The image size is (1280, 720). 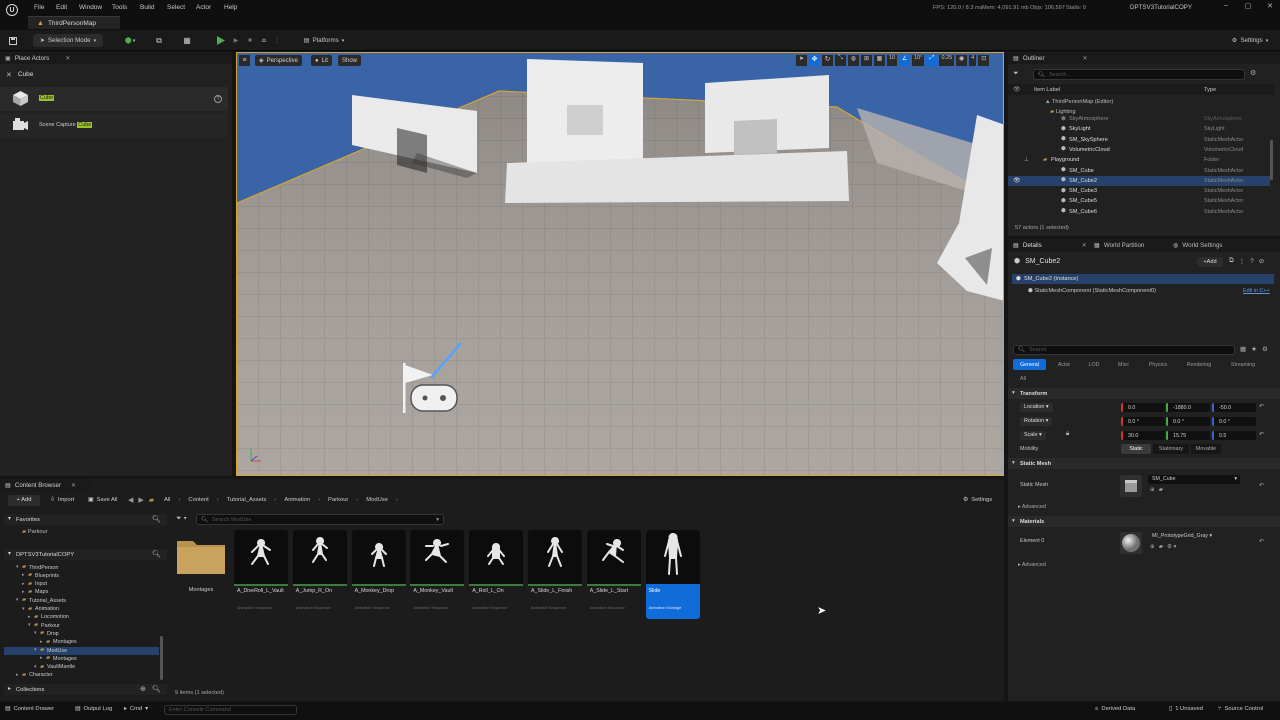 What do you see at coordinates (1248, 7) in the screenshot?
I see `maximize-button: ▢` at bounding box center [1248, 7].